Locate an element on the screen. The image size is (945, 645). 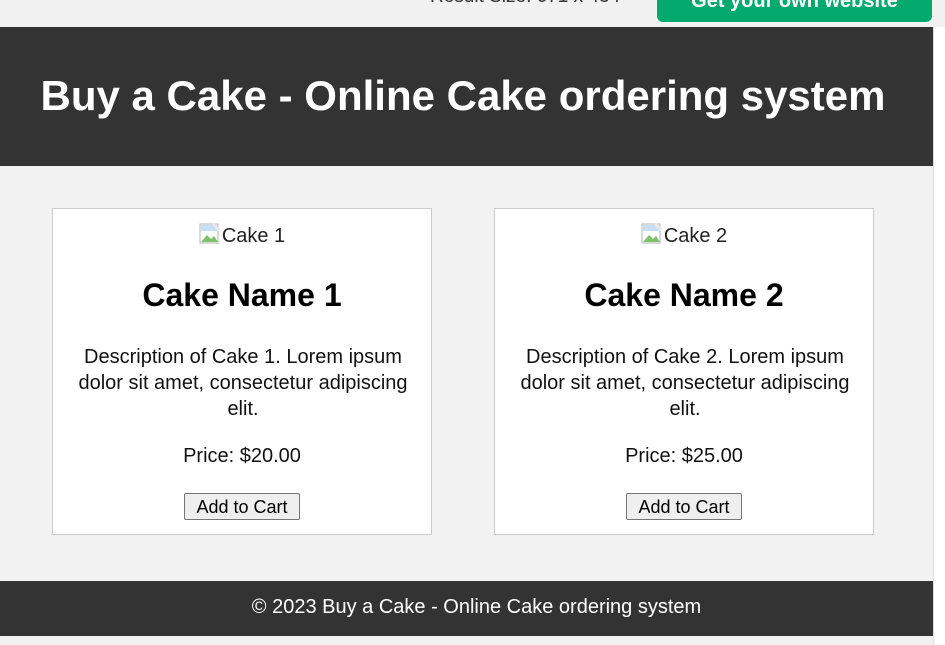
cake-image-alt-text: Cake 1 is located at coordinates (253, 236).